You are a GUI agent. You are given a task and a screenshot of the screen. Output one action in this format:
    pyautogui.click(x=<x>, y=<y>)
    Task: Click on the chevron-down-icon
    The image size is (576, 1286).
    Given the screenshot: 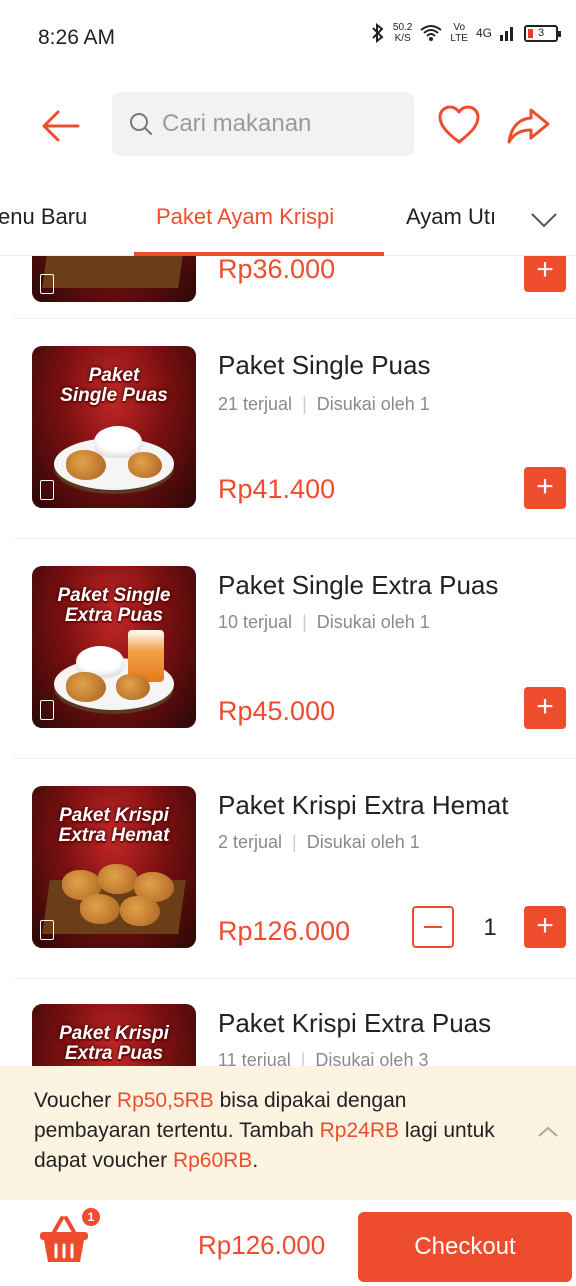 What is the action you would take?
    pyautogui.click(x=544, y=220)
    